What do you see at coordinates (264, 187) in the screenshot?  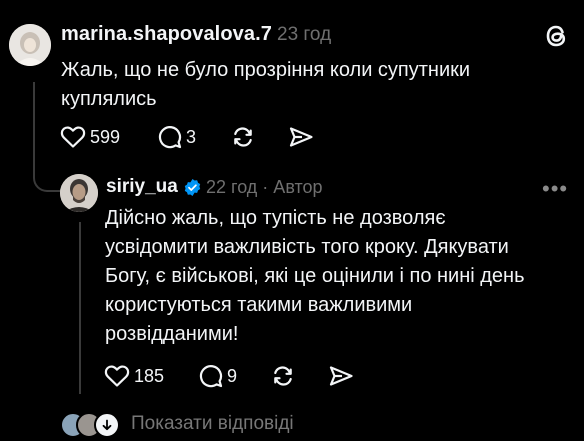 I see `reply-timestamp-author: 22 год · Автор` at bounding box center [264, 187].